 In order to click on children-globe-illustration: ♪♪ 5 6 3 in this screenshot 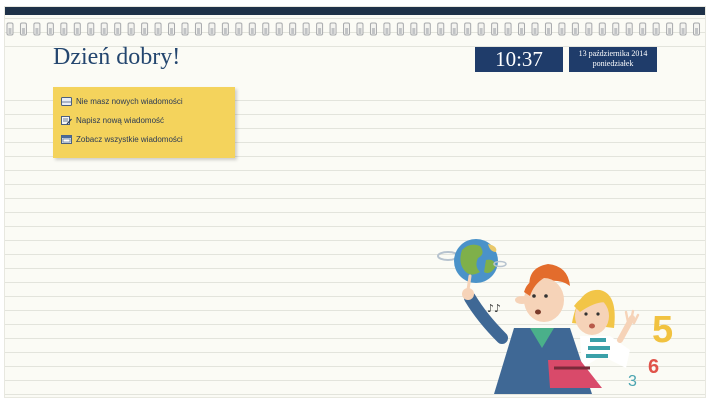, I will do `click(555, 316)`.